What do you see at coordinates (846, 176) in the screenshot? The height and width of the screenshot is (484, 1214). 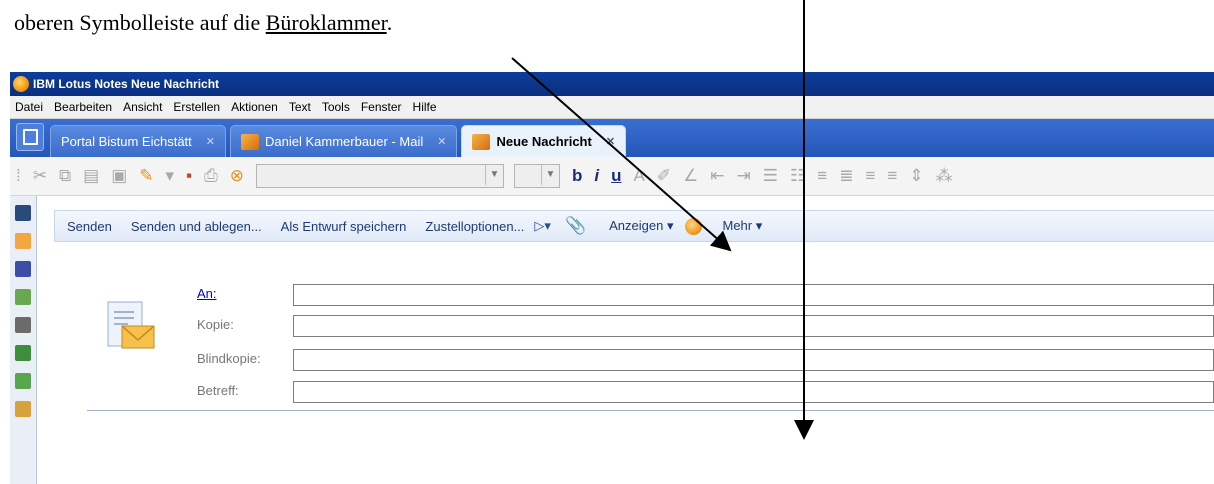 I see `align-justify-icon: ≣` at bounding box center [846, 176].